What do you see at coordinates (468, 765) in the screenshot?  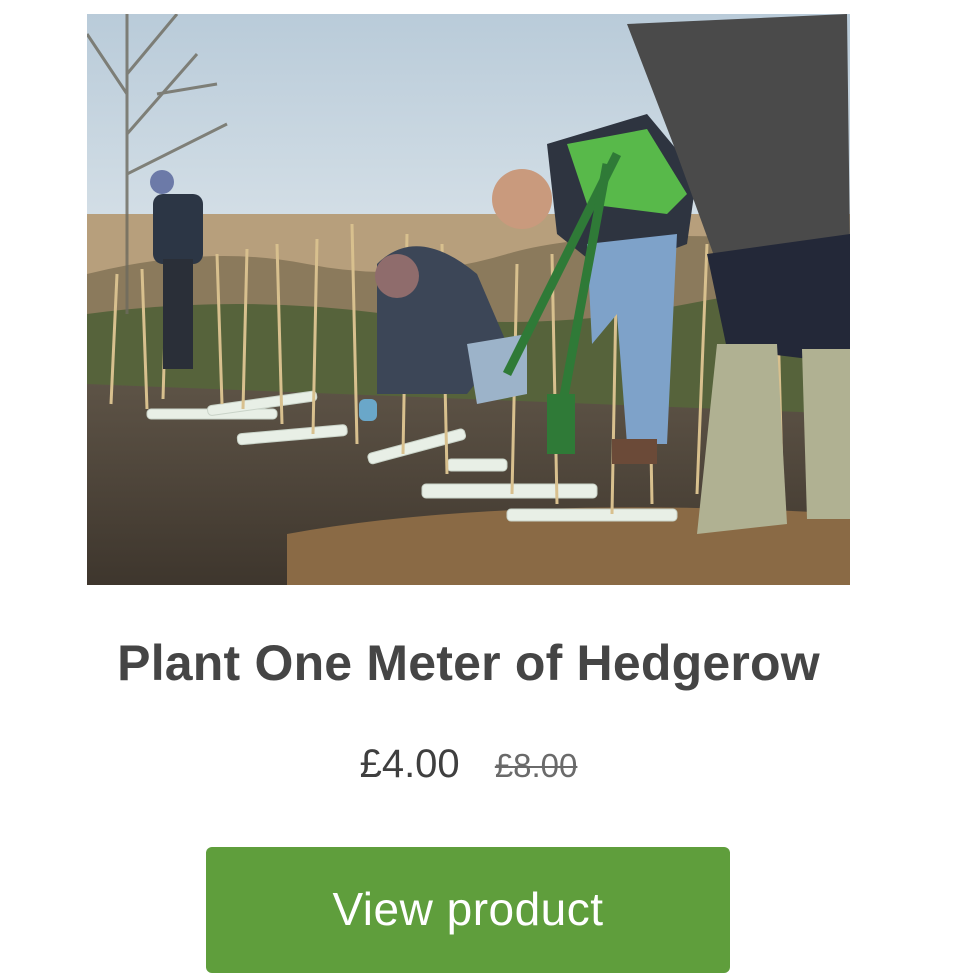 I see `price-row: £4.00 £8.00` at bounding box center [468, 765].